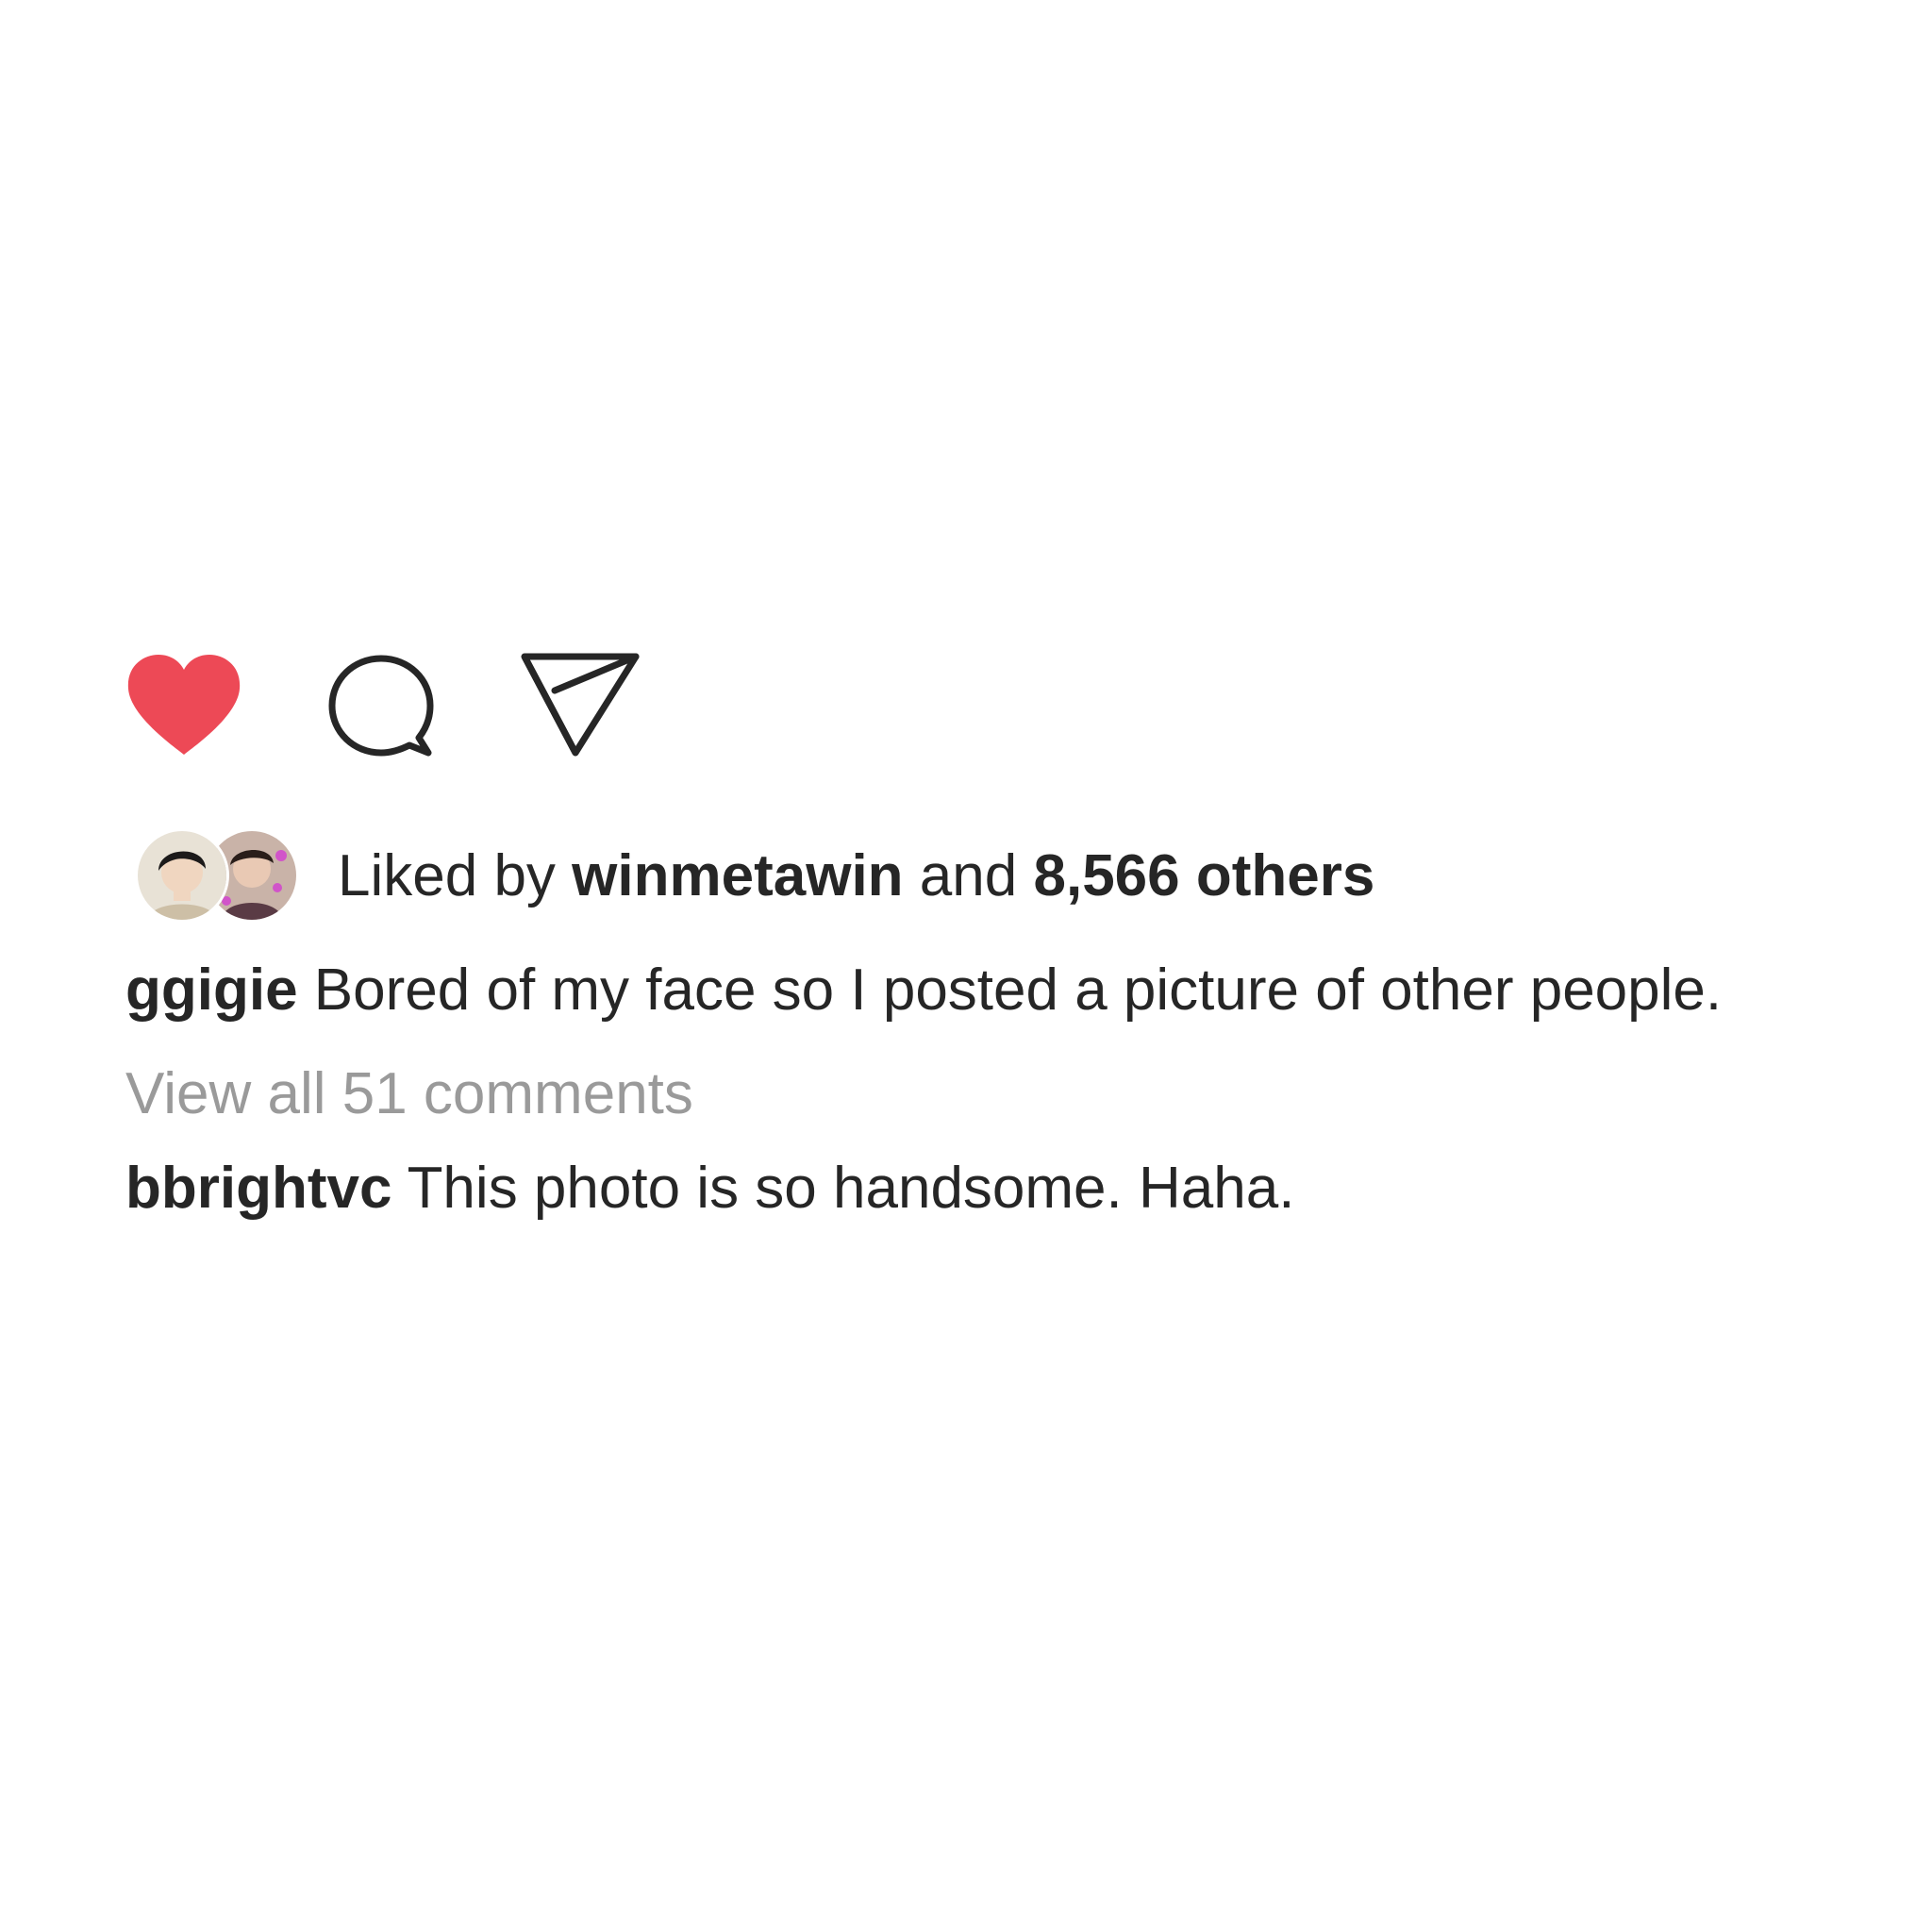 The height and width of the screenshot is (1932, 1932). What do you see at coordinates (969, 876) in the screenshot?
I see `liked-by-connector: and` at bounding box center [969, 876].